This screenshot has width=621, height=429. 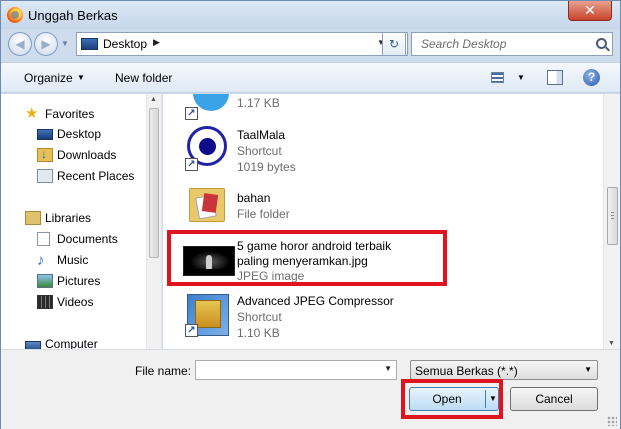 What do you see at coordinates (32, 113) in the screenshot?
I see `star-icon: ★` at bounding box center [32, 113].